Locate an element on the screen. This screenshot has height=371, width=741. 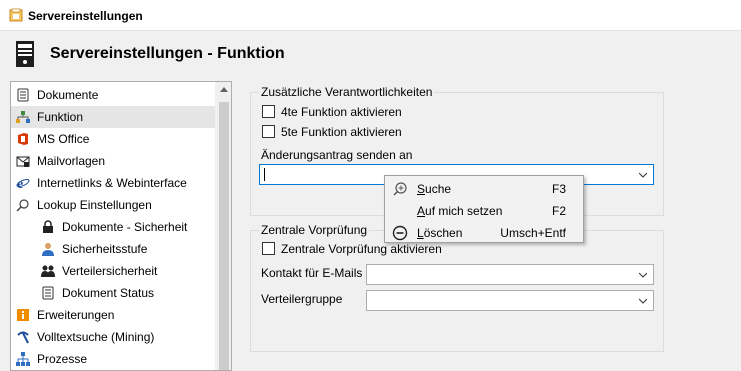
change-request-label: Änderungsantrag senden an is located at coordinates (337, 155).